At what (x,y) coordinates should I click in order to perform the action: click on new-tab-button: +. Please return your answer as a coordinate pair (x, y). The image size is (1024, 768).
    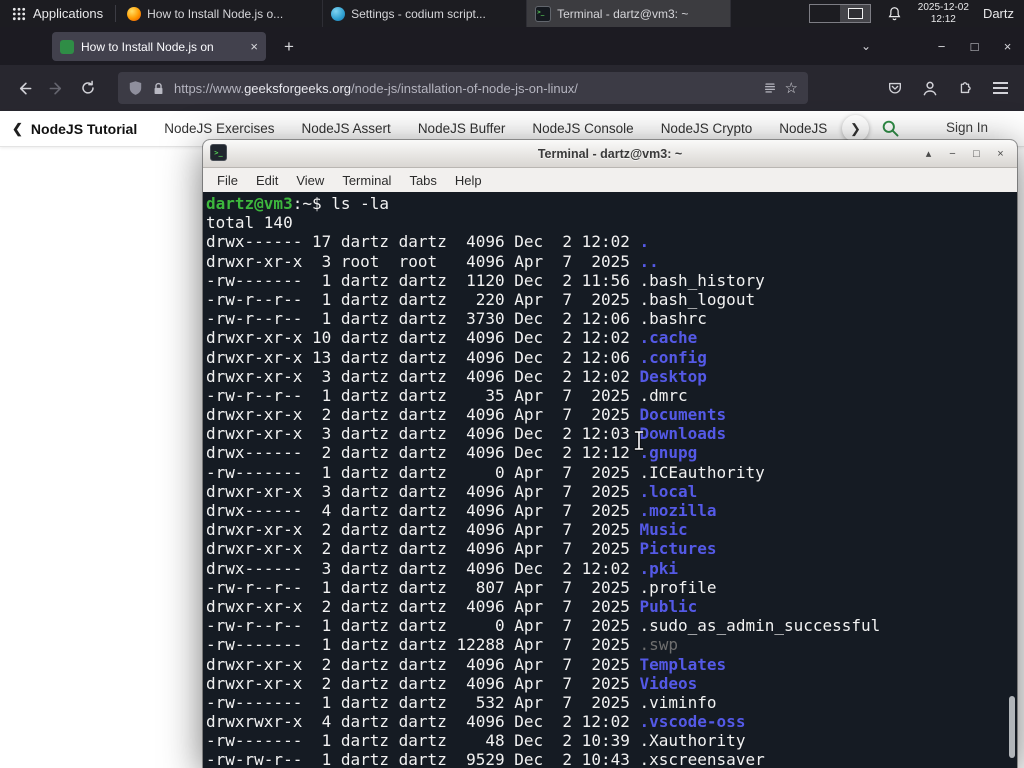
    Looking at the image, I should click on (289, 47).